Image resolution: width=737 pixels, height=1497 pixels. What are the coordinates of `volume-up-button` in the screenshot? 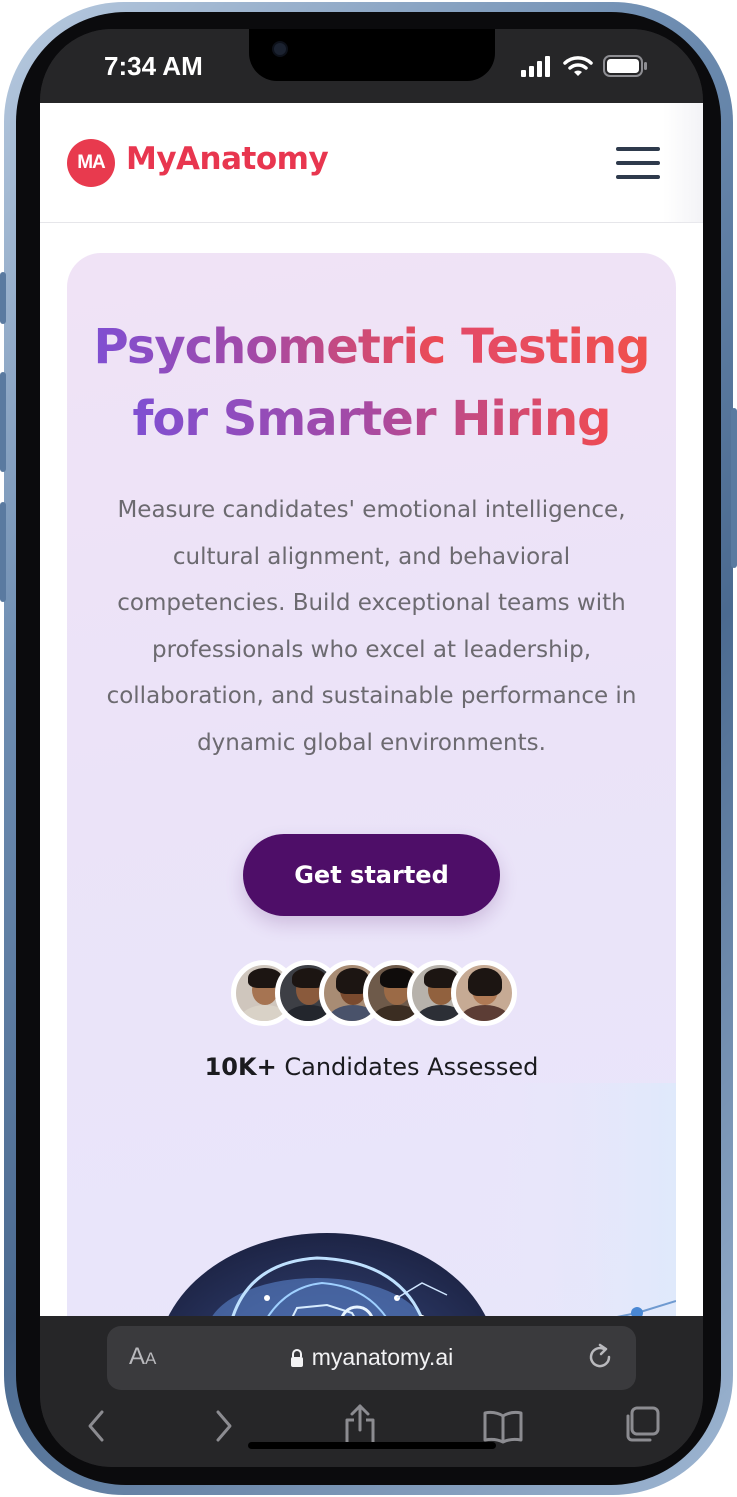 It's located at (3, 422).